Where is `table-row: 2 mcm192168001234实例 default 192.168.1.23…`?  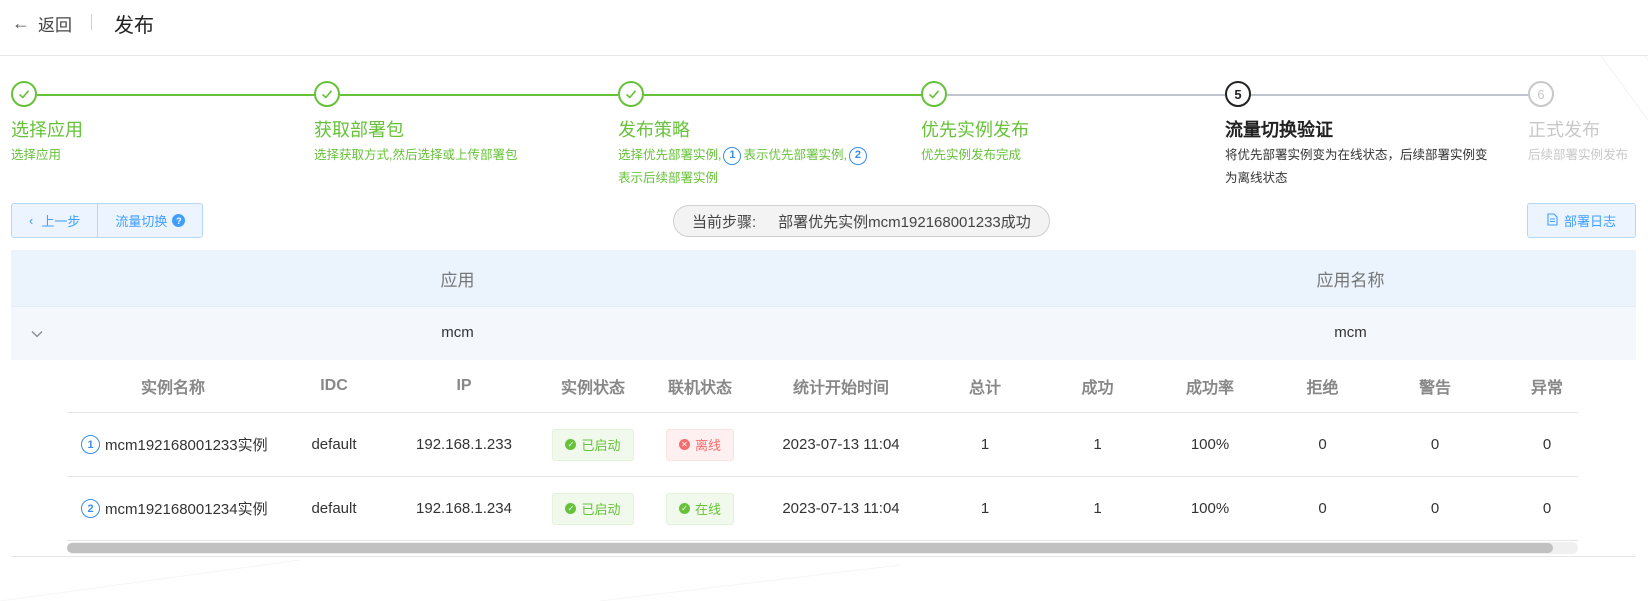 table-row: 2 mcm192168001234实例 default 192.168.1.23… is located at coordinates (822, 509).